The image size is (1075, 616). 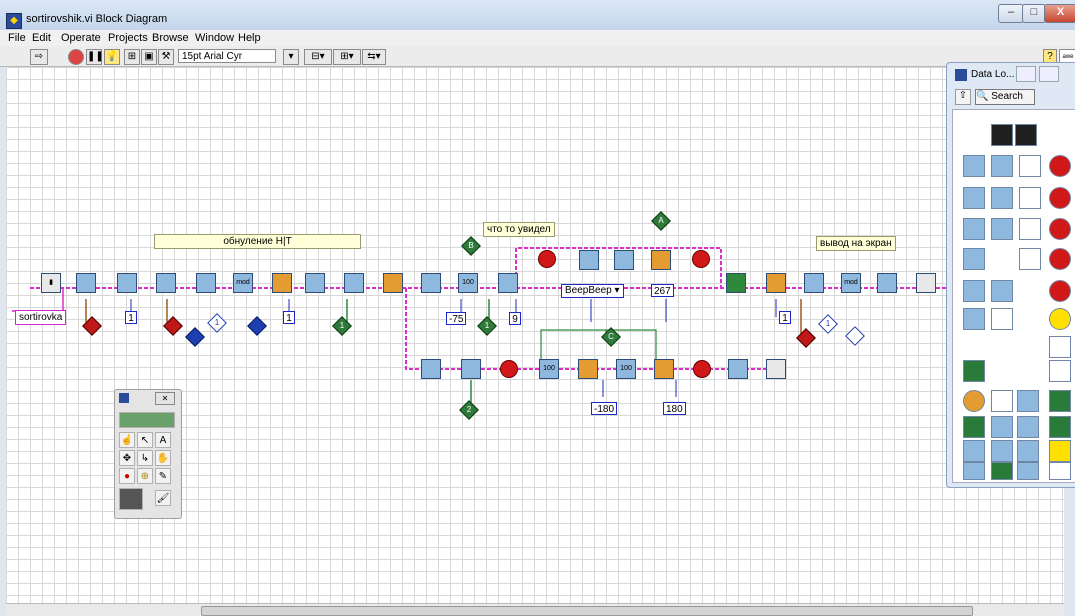 What do you see at coordinates (315, 283) in the screenshot?
I see `loop-end-block` at bounding box center [315, 283].